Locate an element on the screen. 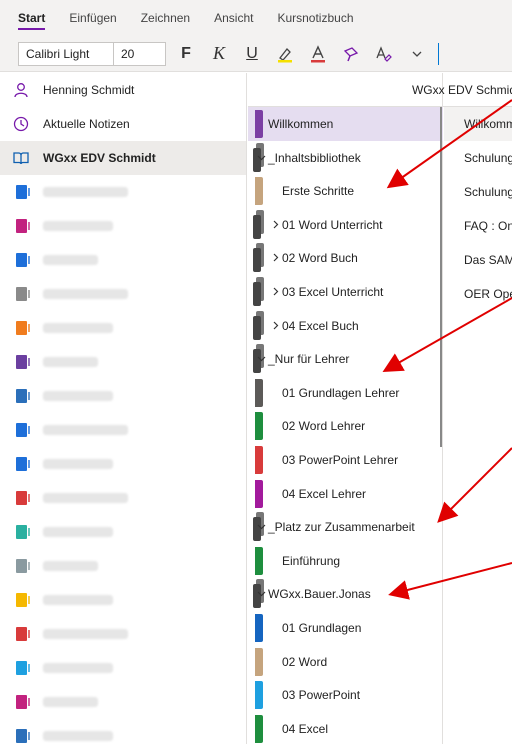 Image resolution: width=512 pixels, height=744 pixels. tab-kursnotizbuch: Kursnotizbuch is located at coordinates (315, 18).